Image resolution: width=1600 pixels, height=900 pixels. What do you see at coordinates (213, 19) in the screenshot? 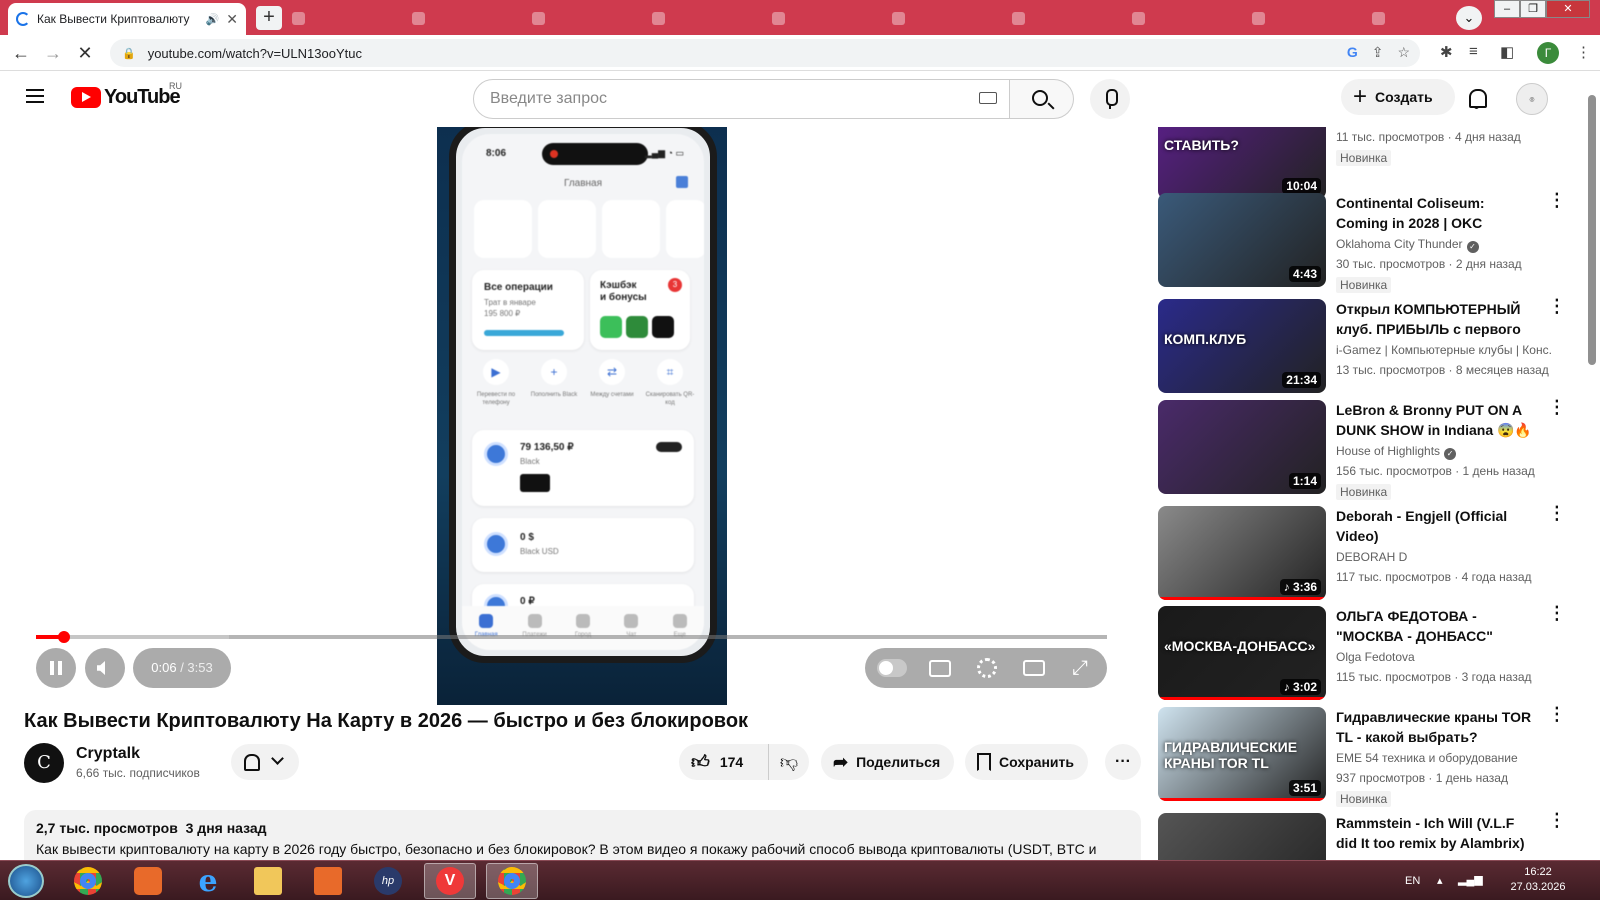
I see `speaker-icon: 🔊` at bounding box center [213, 19].